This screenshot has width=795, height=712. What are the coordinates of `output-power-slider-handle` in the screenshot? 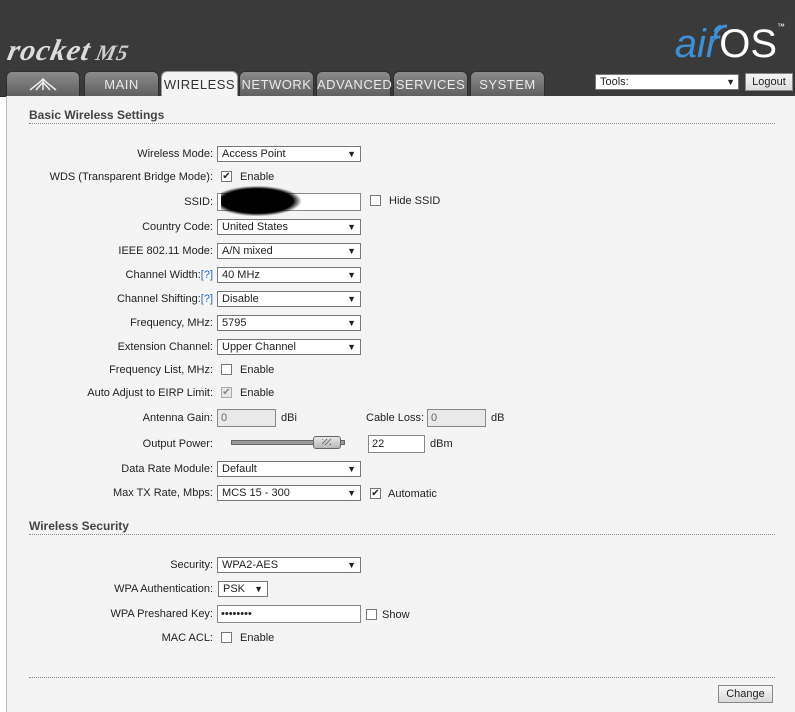 It's located at (327, 442).